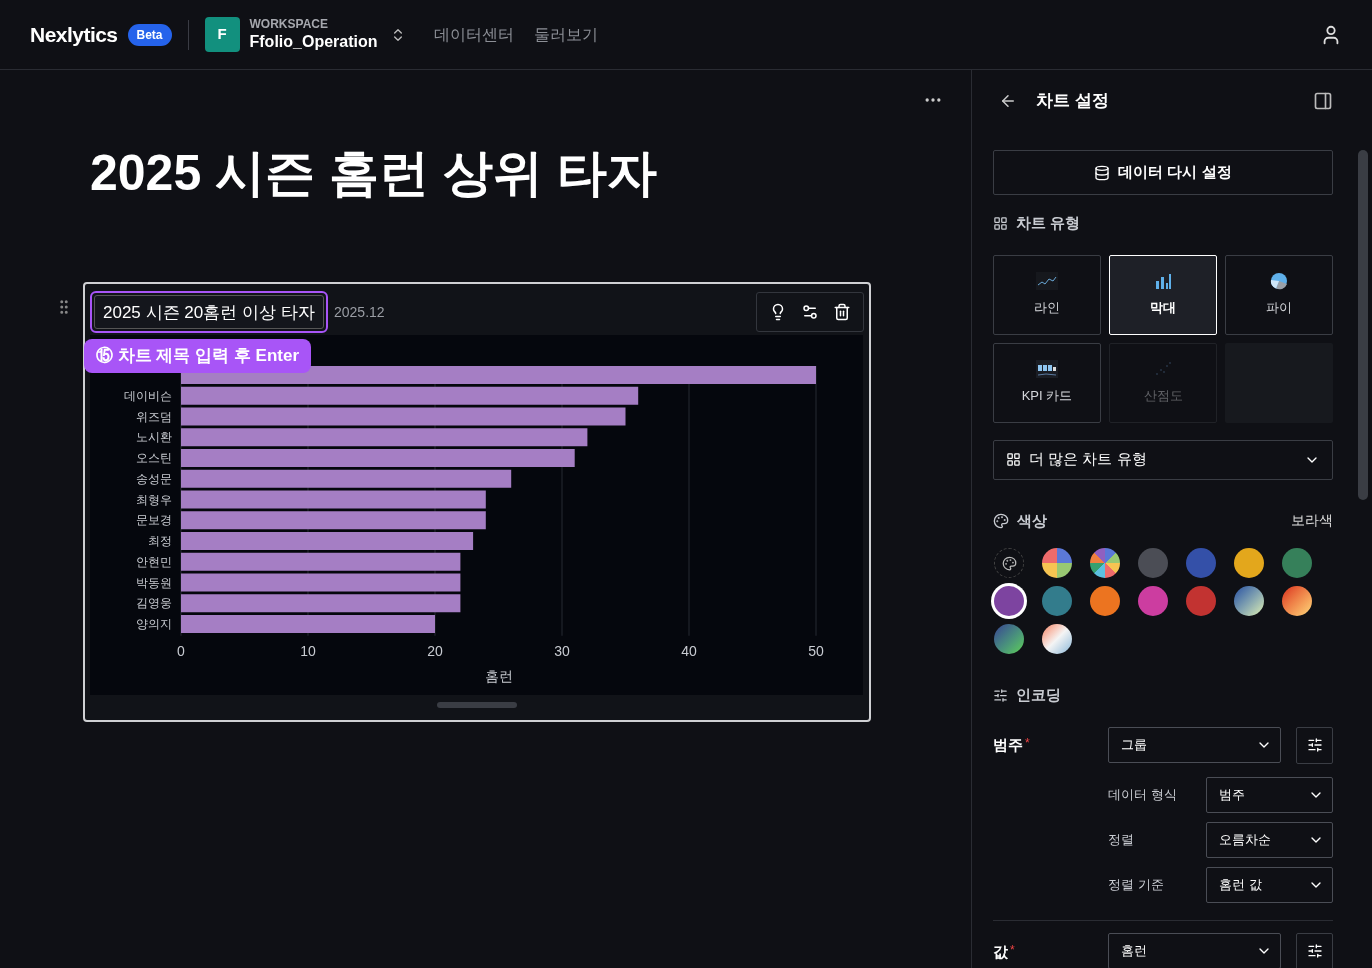 The height and width of the screenshot is (968, 1372). I want to click on option-select: 오름차순, so click(1269, 839).